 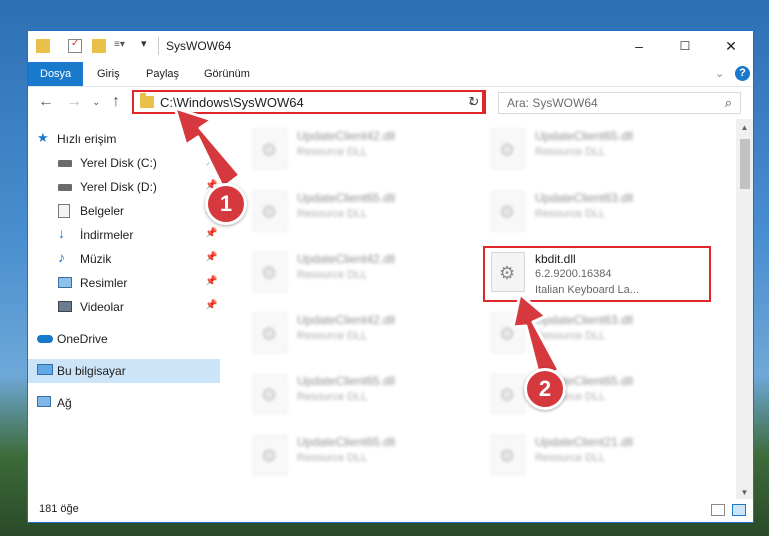 What do you see at coordinates (226, 204) in the screenshot?
I see `step-badge-1: 1` at bounding box center [226, 204].